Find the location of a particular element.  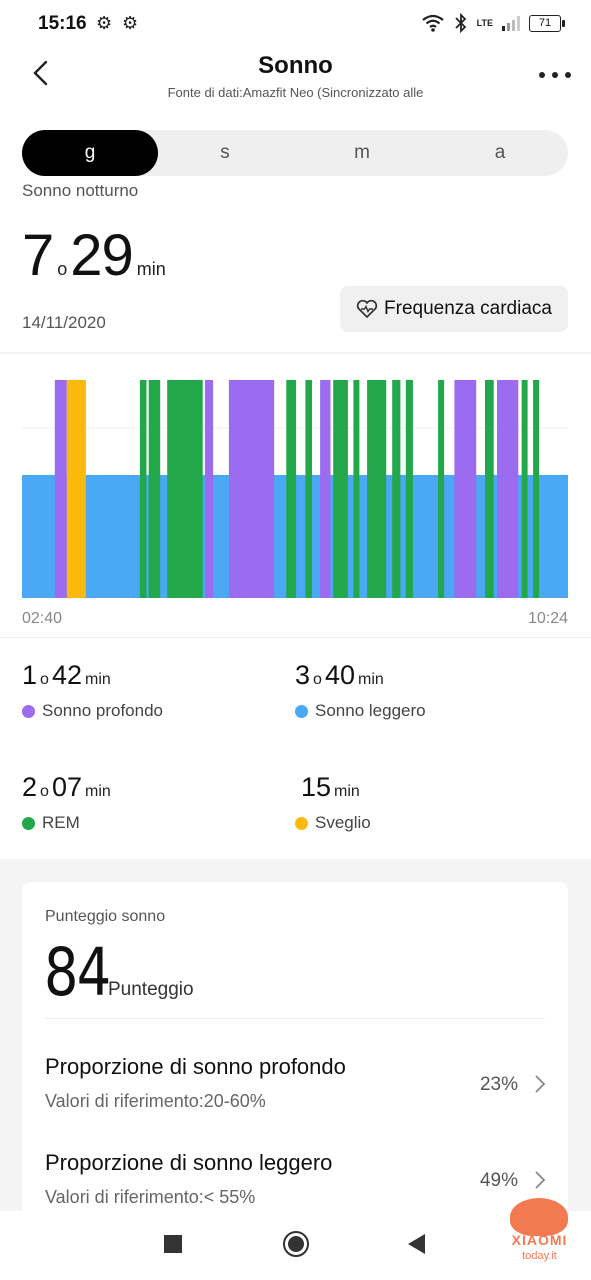

nav-back-icon is located at coordinates (416, 1244).